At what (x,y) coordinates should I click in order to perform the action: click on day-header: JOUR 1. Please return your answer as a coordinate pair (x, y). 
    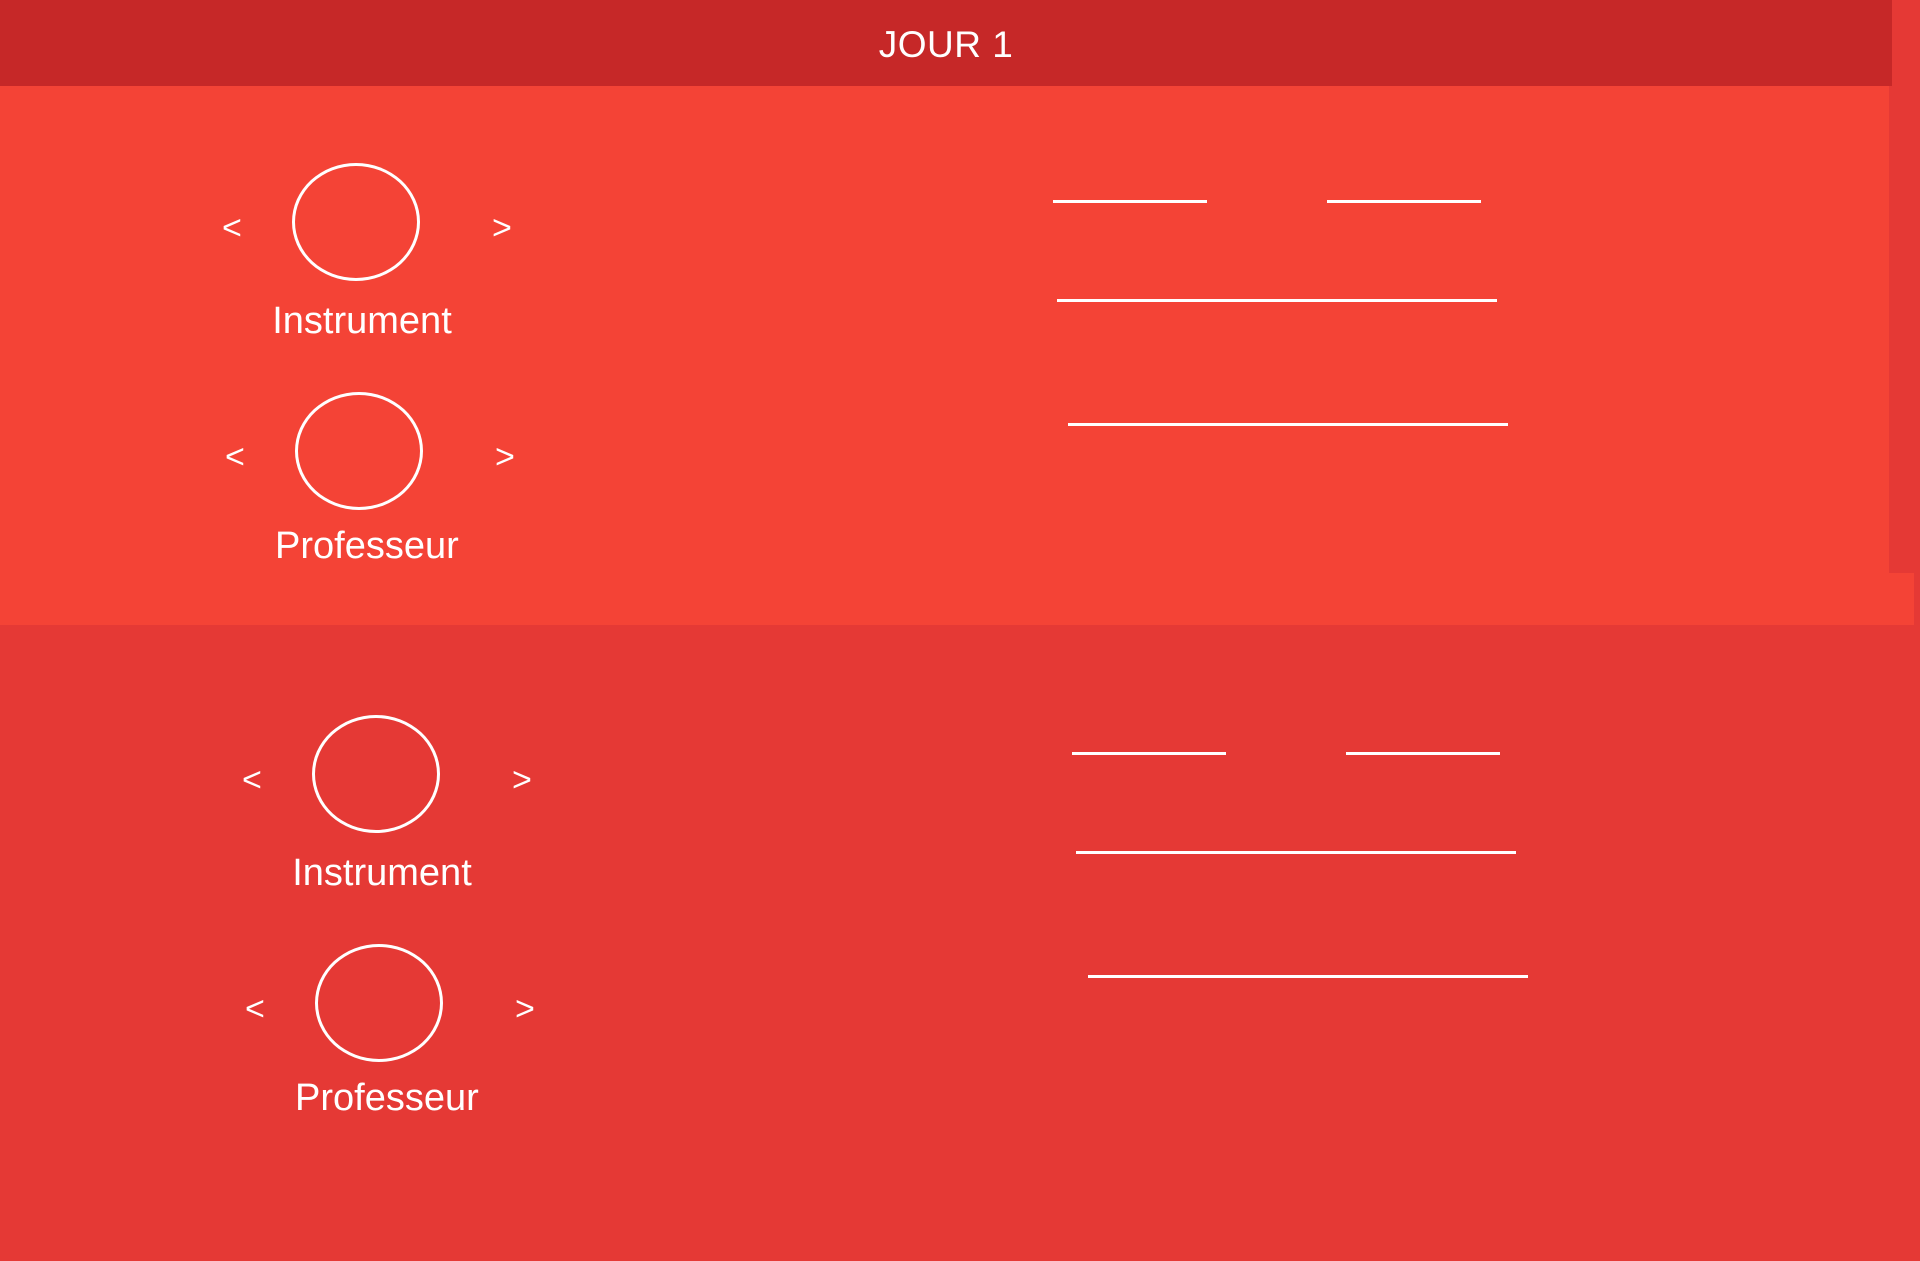
    Looking at the image, I should click on (946, 43).